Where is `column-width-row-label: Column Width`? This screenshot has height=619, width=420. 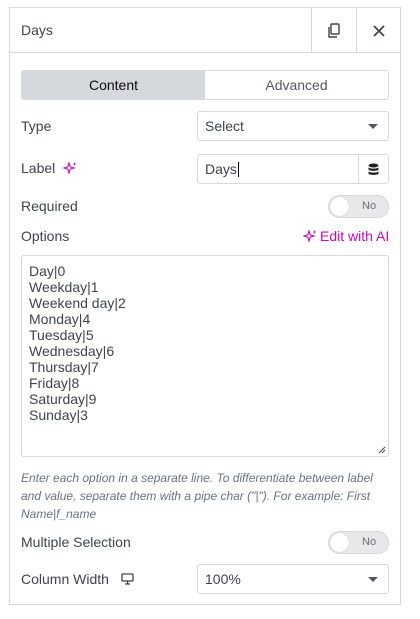 column-width-row-label: Column Width is located at coordinates (77, 579).